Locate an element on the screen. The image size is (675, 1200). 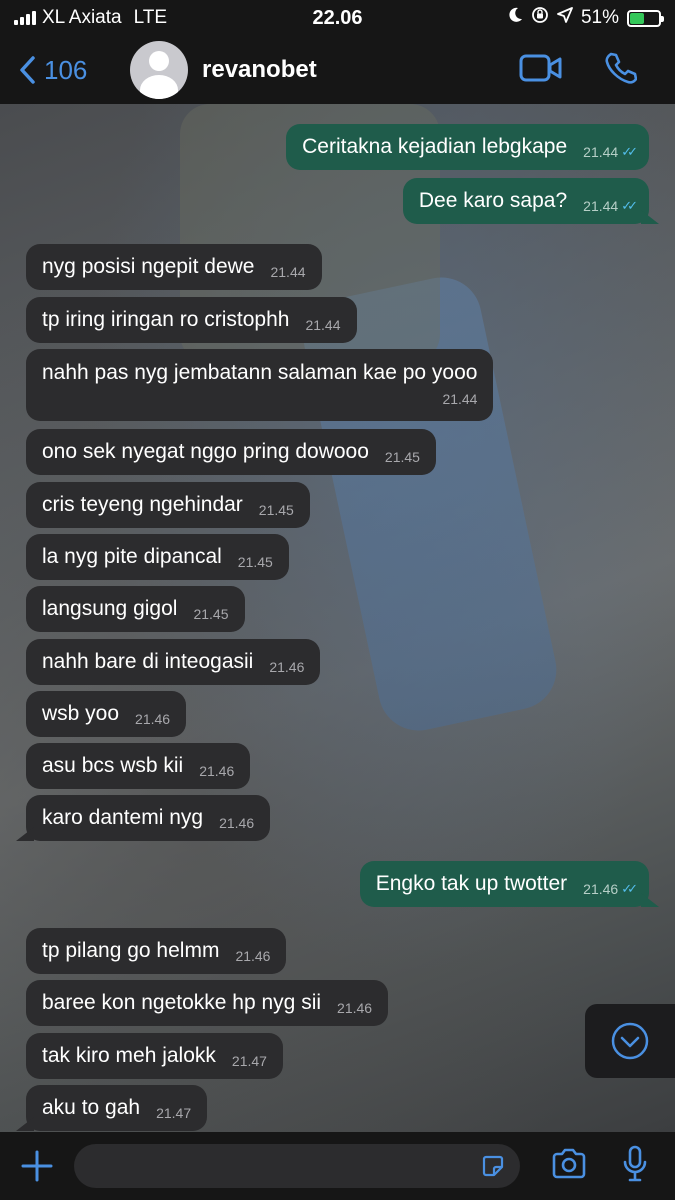
location-icon is located at coordinates (565, 18).